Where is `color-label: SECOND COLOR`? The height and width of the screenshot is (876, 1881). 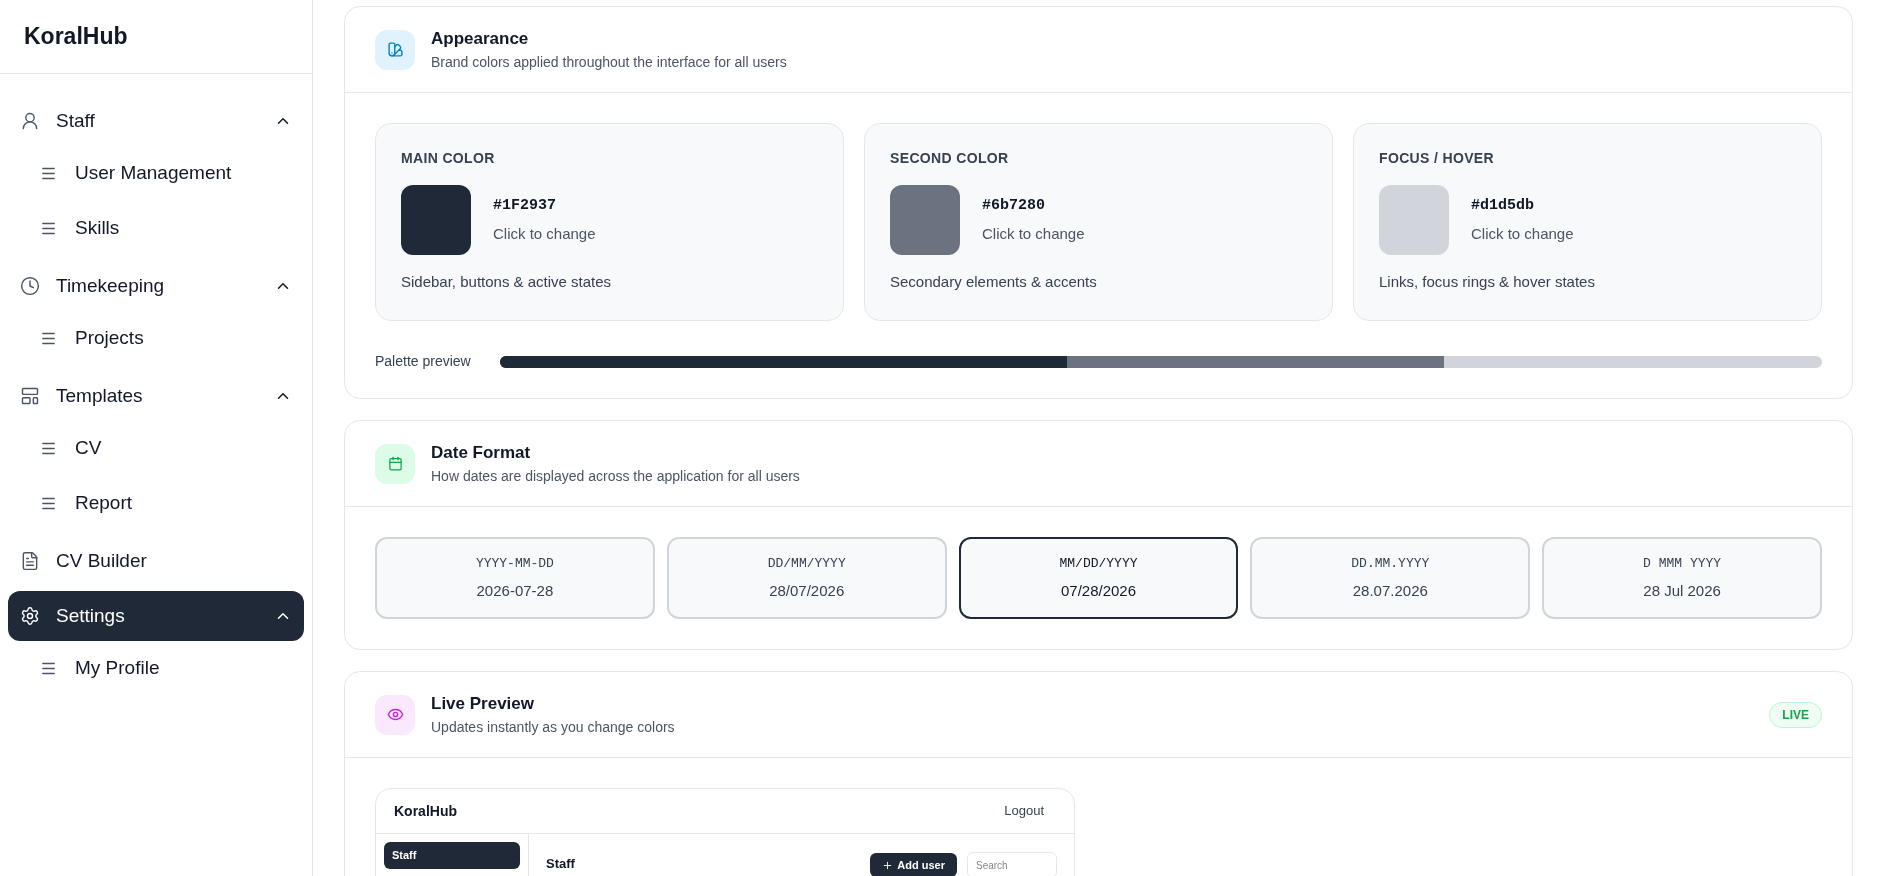 color-label: SECOND COLOR is located at coordinates (950, 158).